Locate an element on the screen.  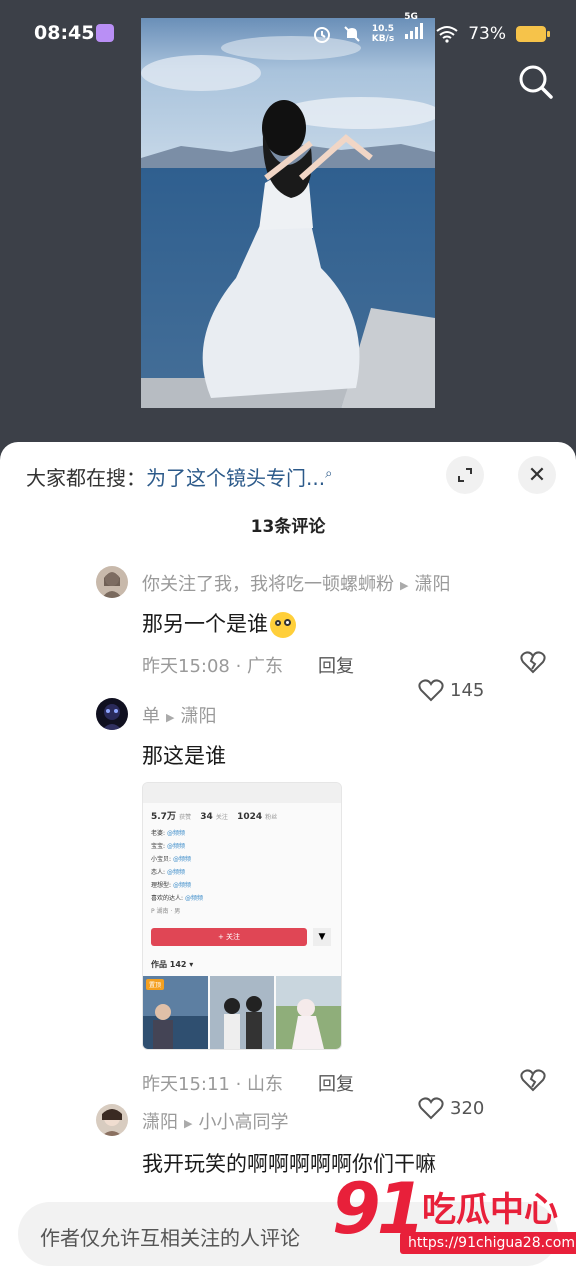
expand-icon is located at coordinates (465, 475).